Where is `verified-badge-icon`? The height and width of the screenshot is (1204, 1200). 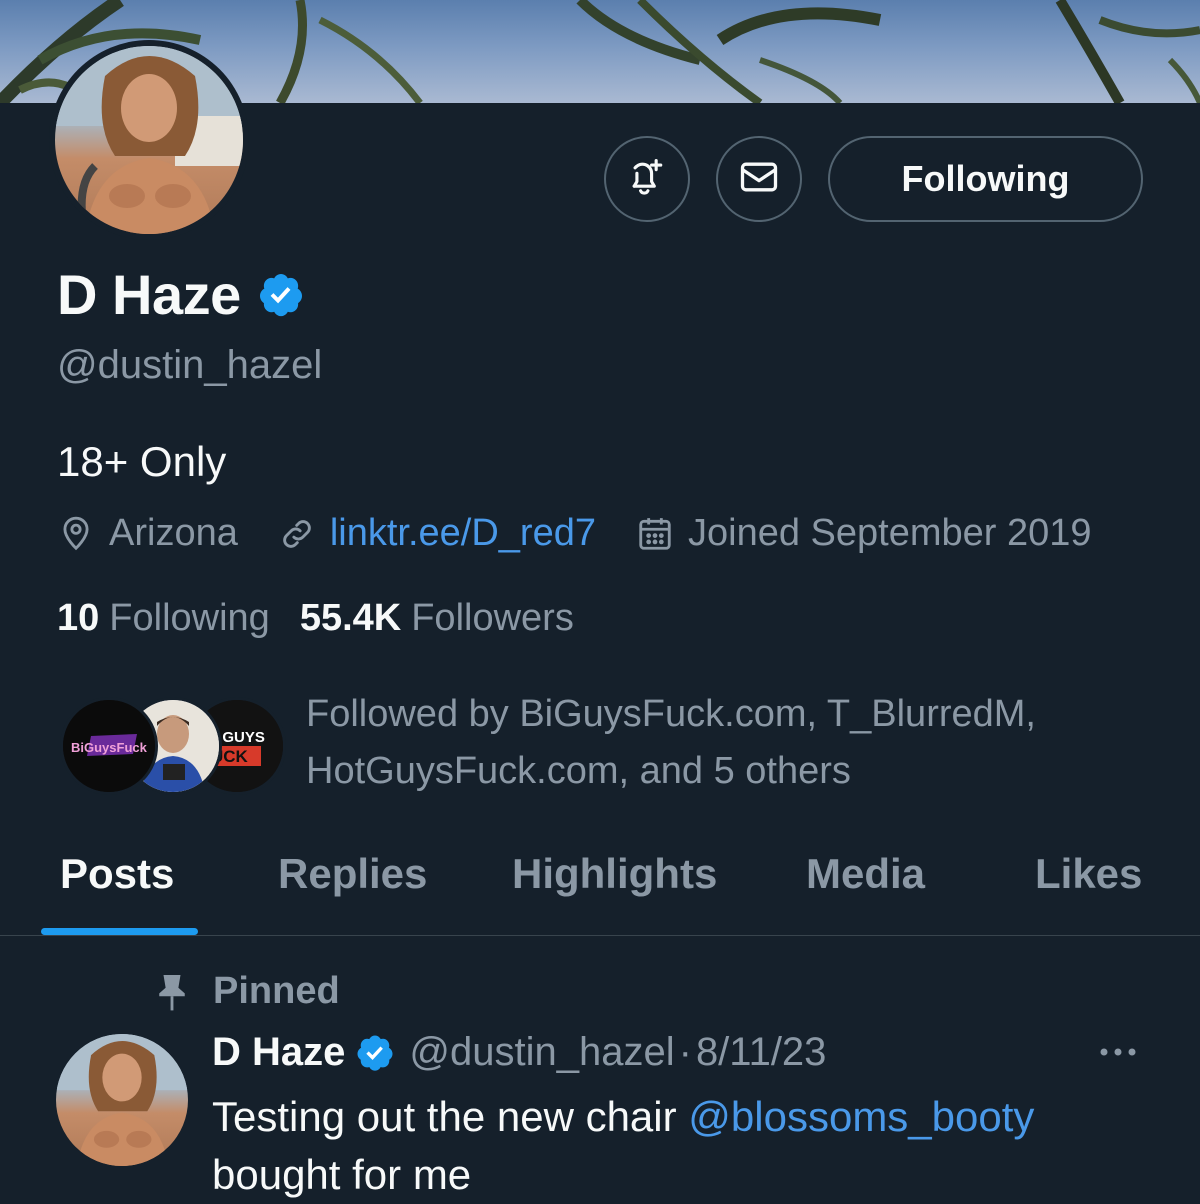
verified-badge-icon is located at coordinates (281, 295).